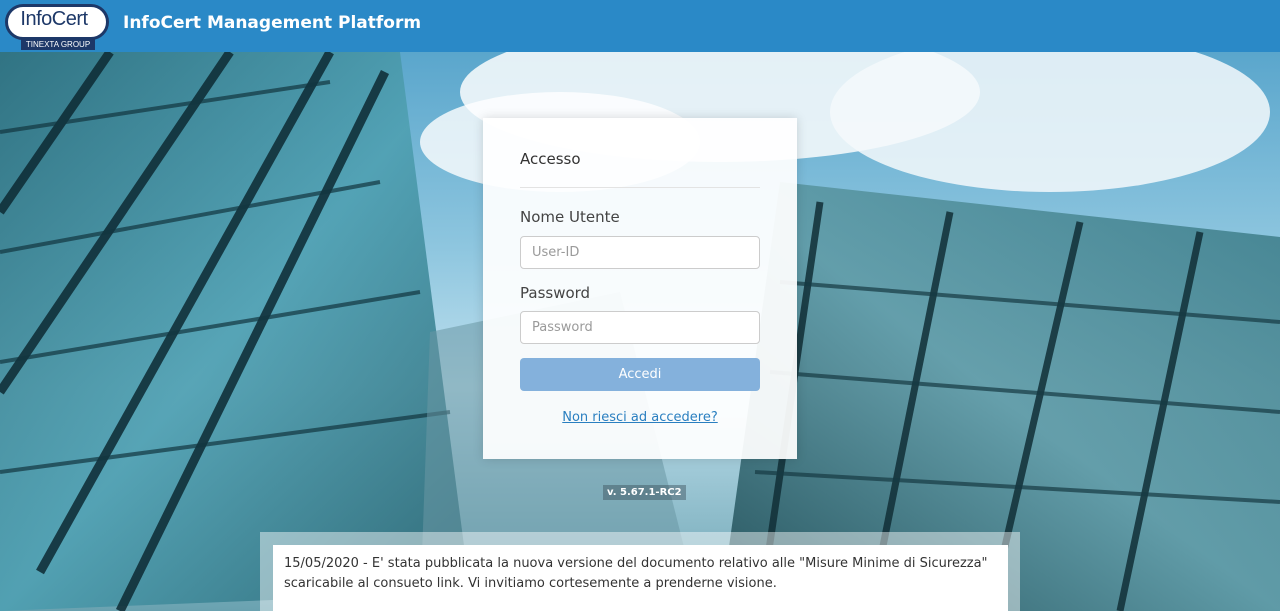  I want to click on username-label: Nome Utente, so click(570, 217).